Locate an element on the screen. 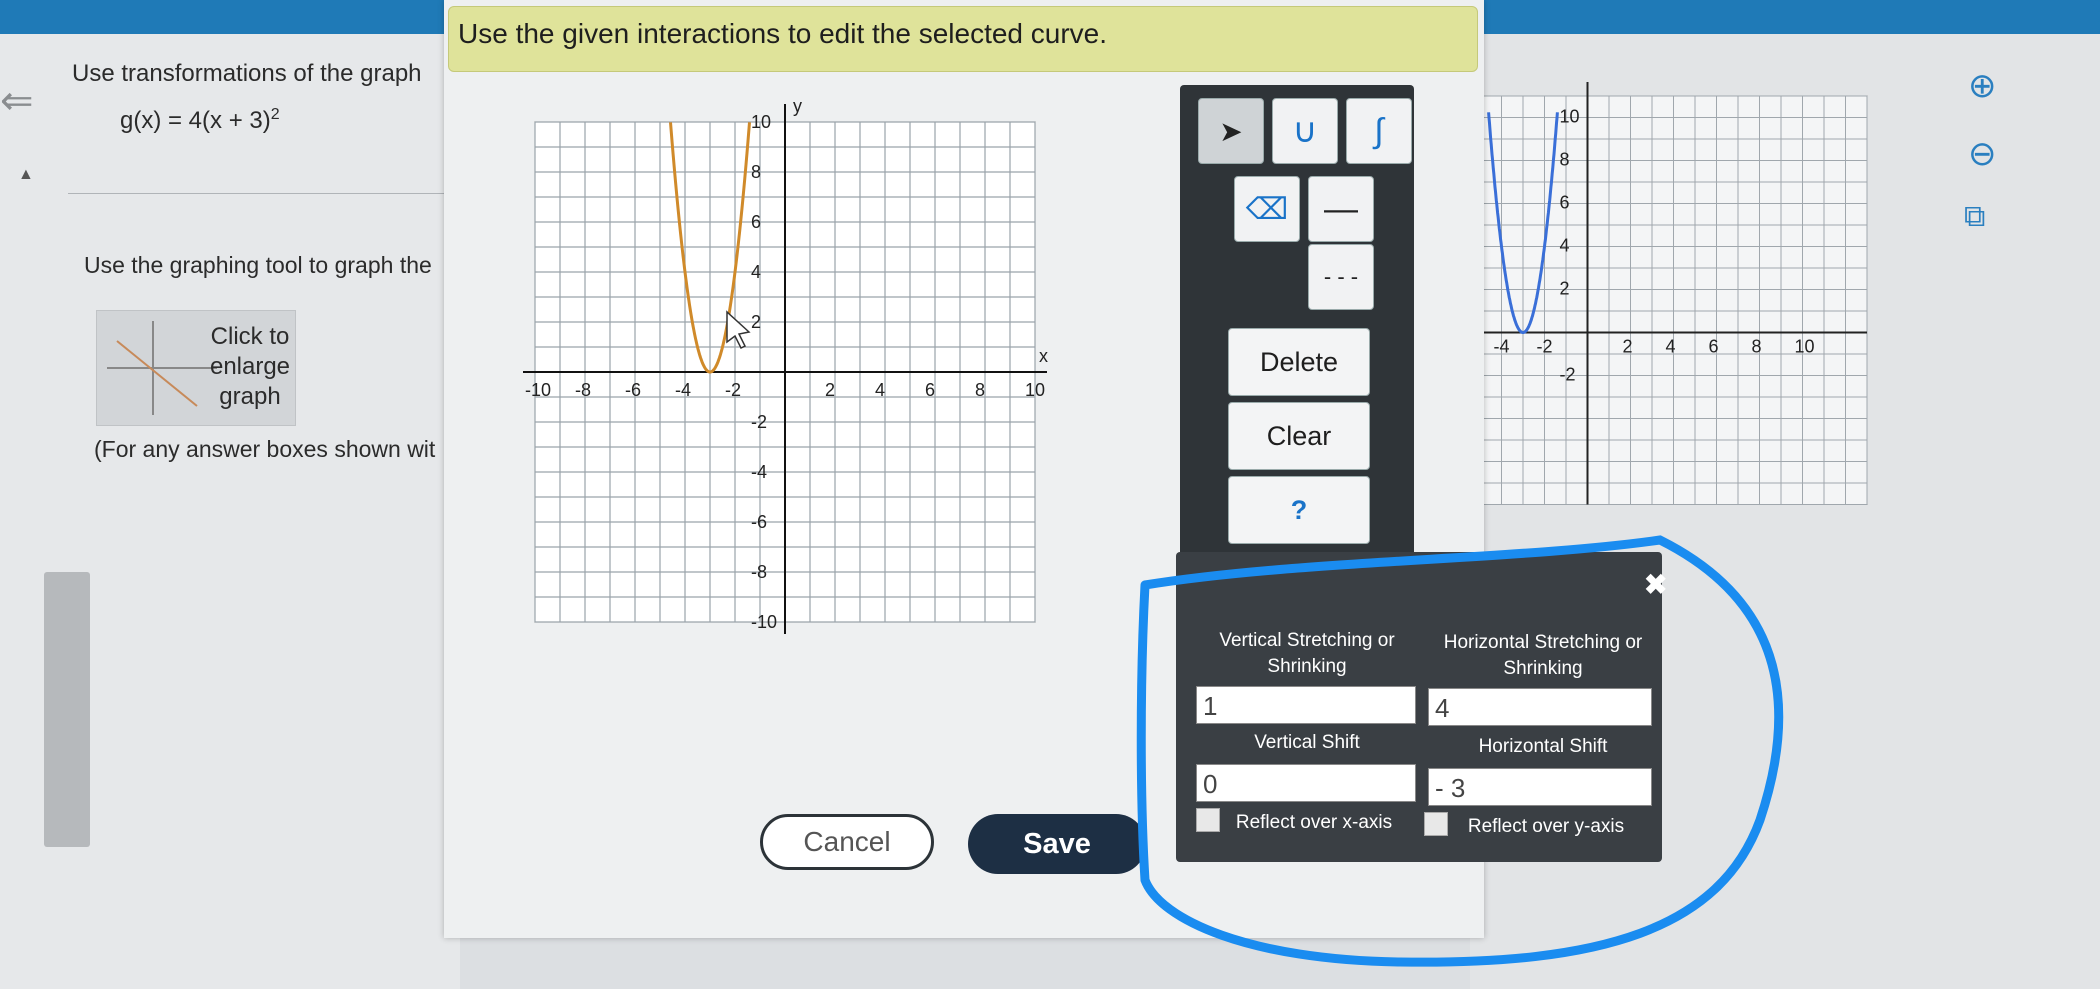 The height and width of the screenshot is (989, 2100). help-button: ? is located at coordinates (1299, 510).